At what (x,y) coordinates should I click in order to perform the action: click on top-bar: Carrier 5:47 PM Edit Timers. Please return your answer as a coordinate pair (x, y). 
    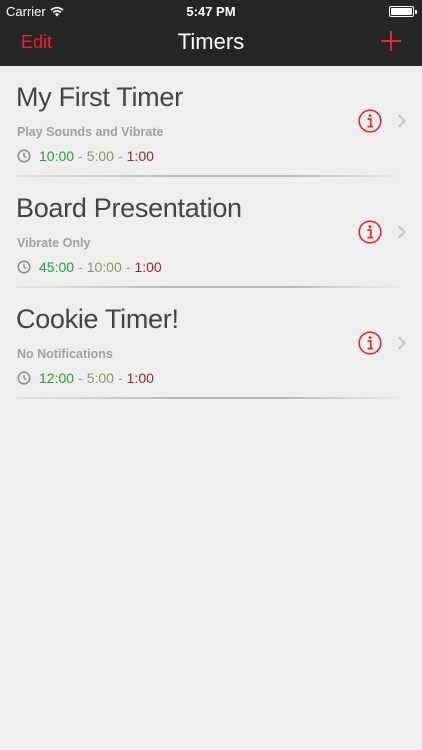
    Looking at the image, I should click on (211, 33).